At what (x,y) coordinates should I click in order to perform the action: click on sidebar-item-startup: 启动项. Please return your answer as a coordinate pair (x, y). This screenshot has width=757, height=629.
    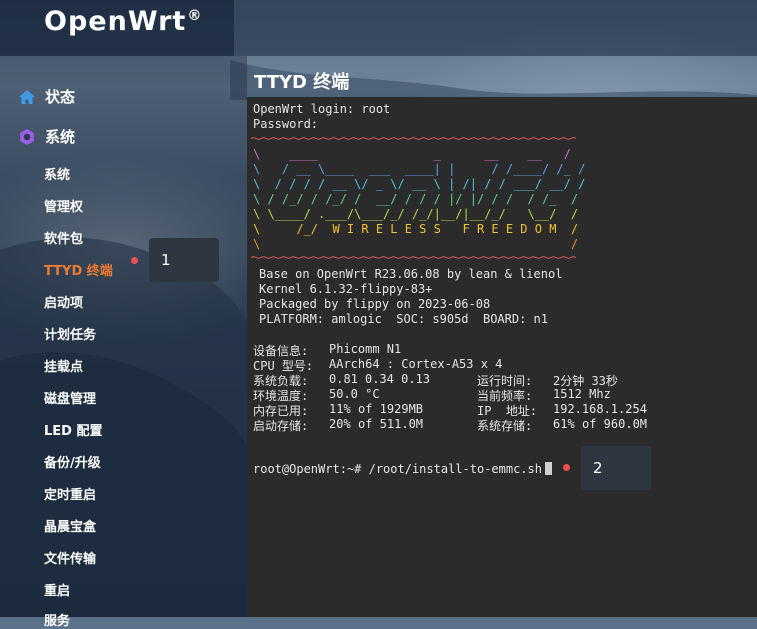
    Looking at the image, I should click on (63, 301).